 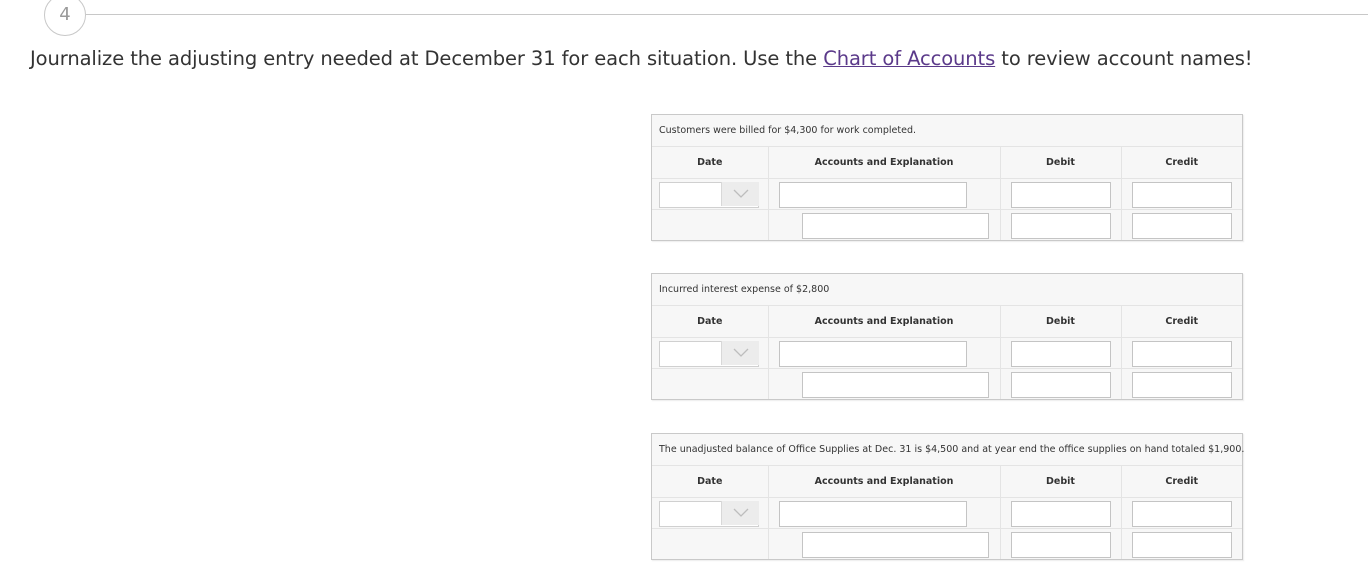 I want to click on step-header: 4, so click(x=684, y=18).